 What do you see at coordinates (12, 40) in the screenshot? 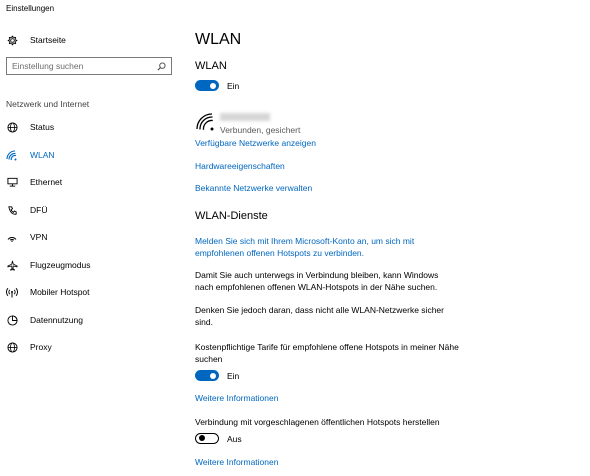
I see `gear-icon` at bounding box center [12, 40].